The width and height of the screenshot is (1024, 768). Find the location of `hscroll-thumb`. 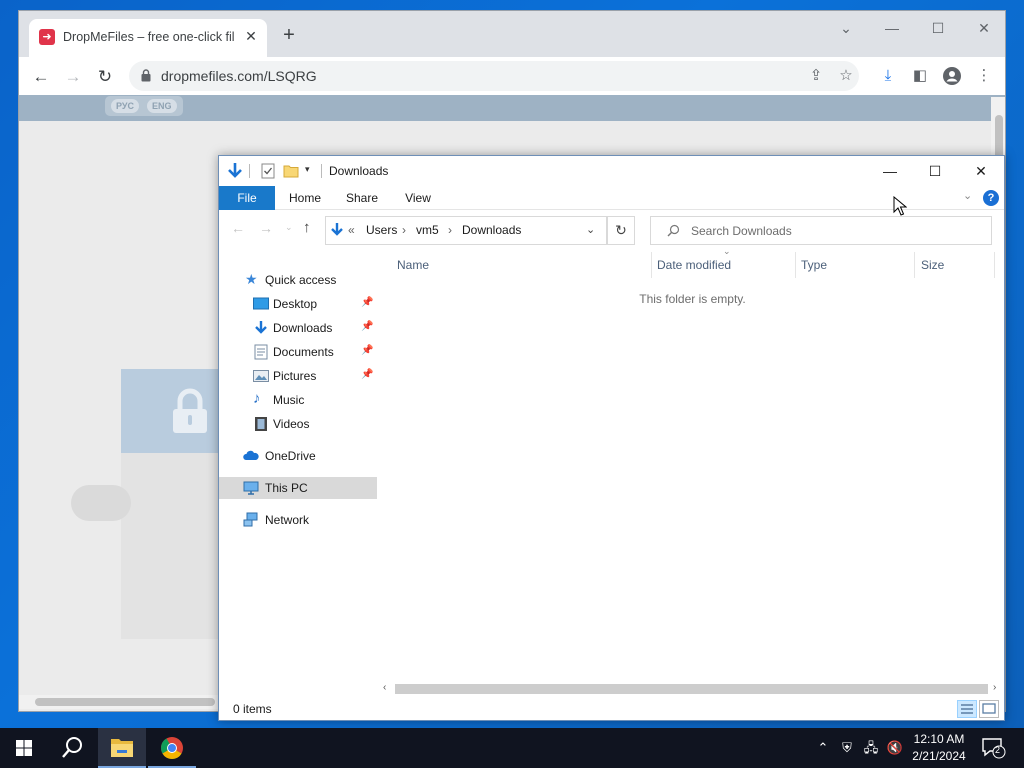

hscroll-thumb is located at coordinates (691, 689).